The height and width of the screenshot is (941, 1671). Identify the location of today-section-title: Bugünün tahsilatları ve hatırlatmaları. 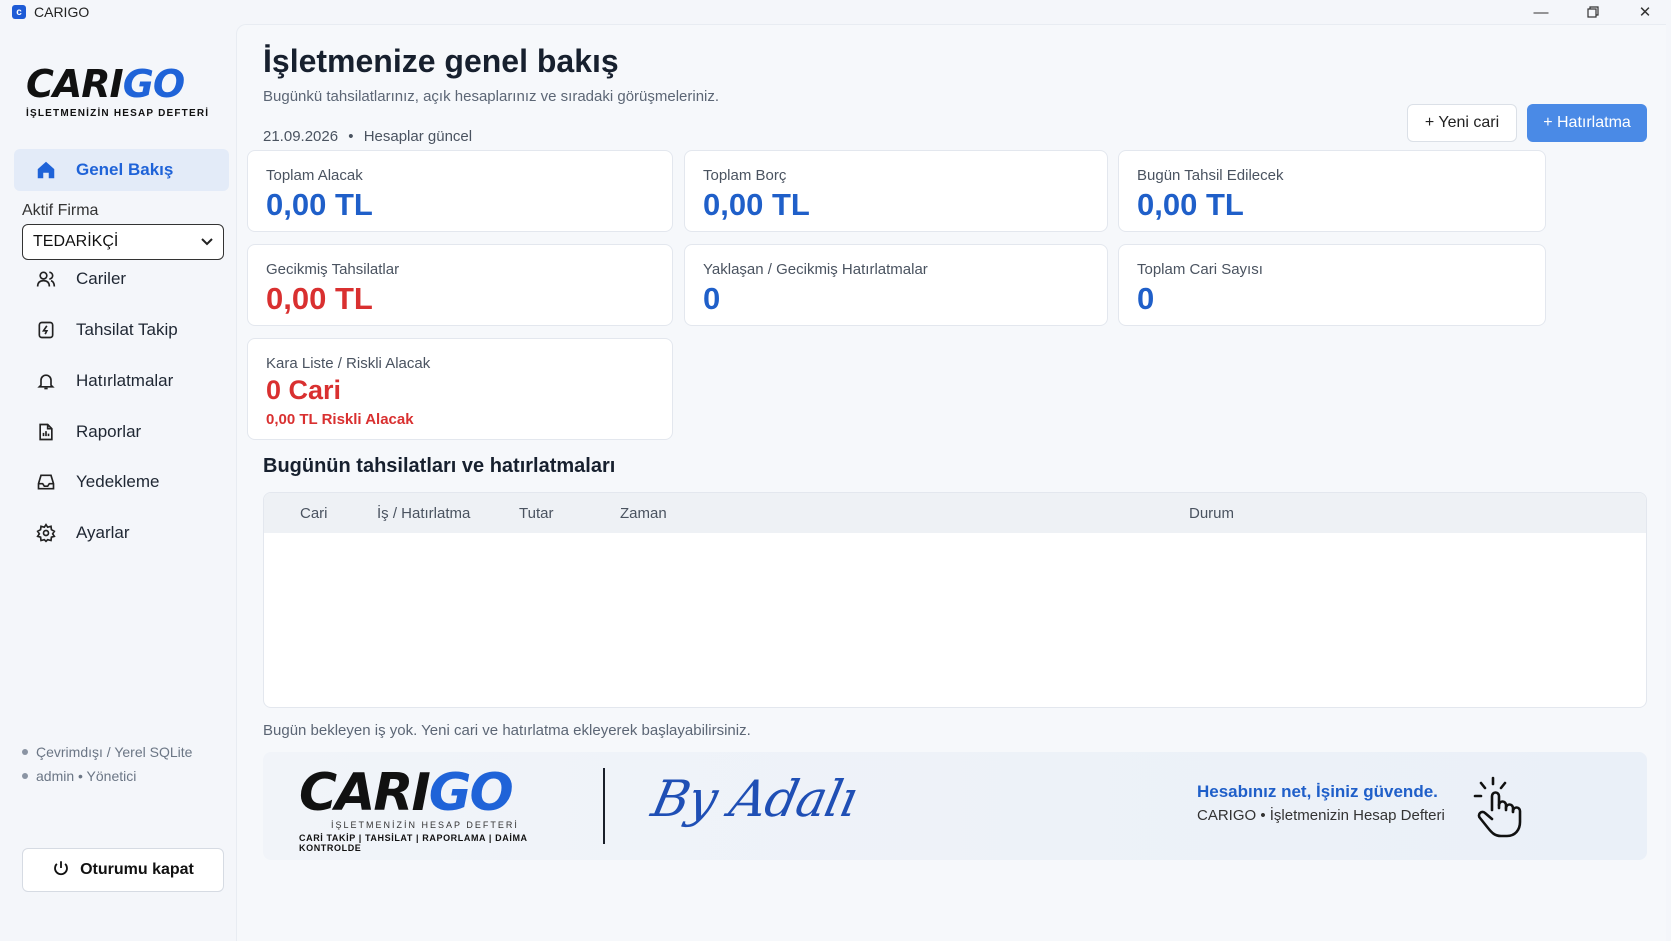
(439, 466).